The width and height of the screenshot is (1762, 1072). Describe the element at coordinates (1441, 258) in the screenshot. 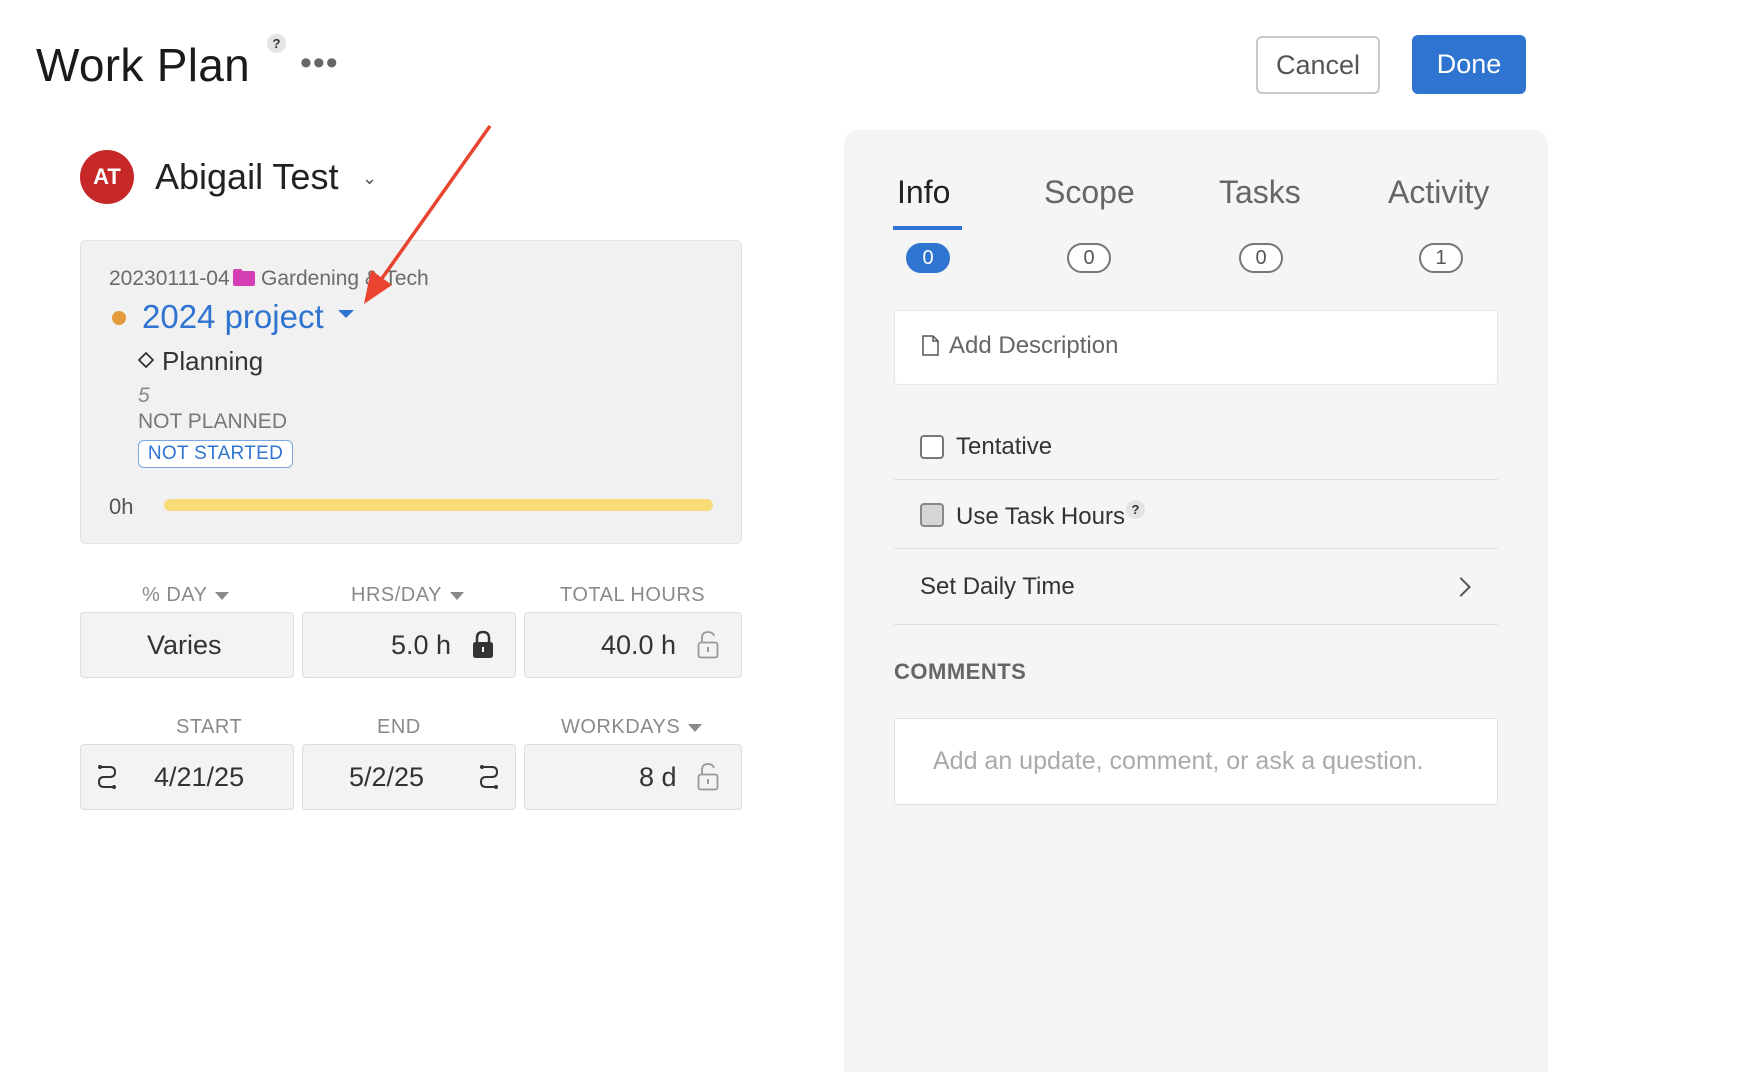

I see `tab-count-activity: 1` at that location.